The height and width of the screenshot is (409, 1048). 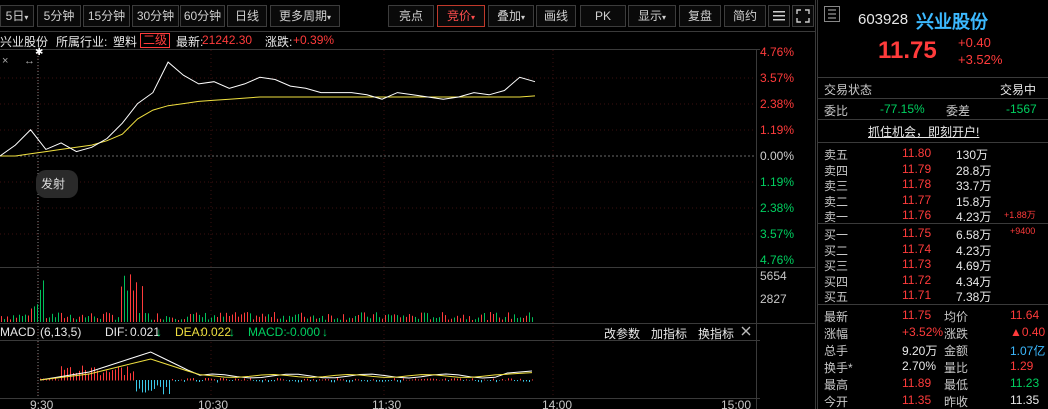 What do you see at coordinates (213, 403) in the screenshot?
I see `time-axis-label: 10:30` at bounding box center [213, 403].